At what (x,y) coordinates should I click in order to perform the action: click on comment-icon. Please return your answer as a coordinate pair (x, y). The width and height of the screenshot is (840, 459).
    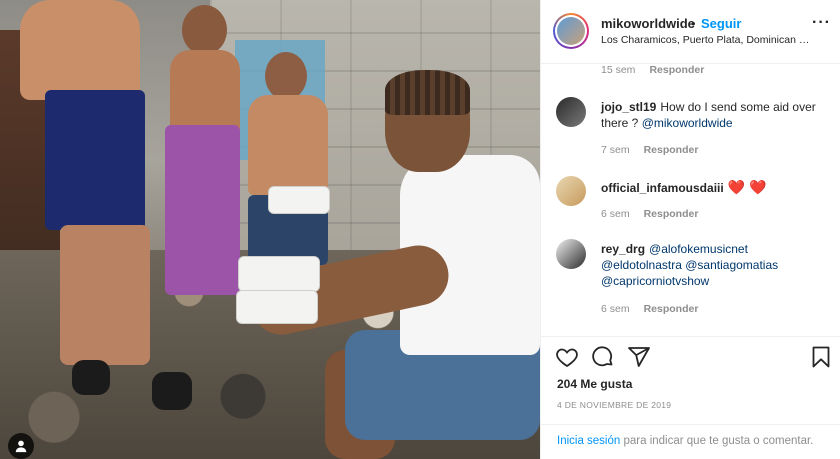
    Looking at the image, I should click on (602, 356).